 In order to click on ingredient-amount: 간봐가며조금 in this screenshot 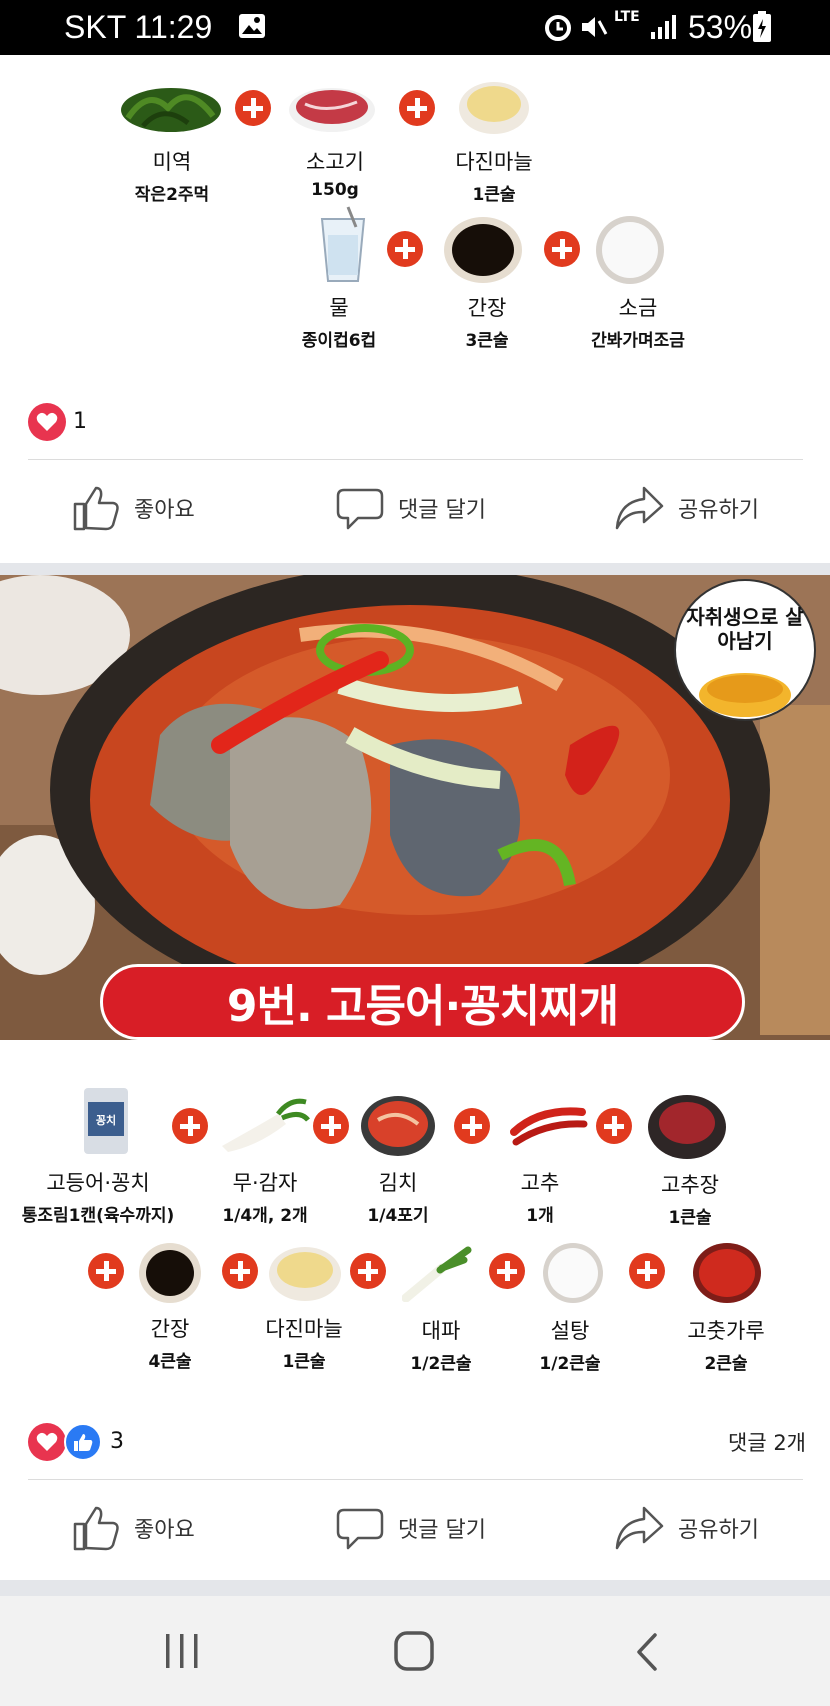, I will do `click(638, 341)`.